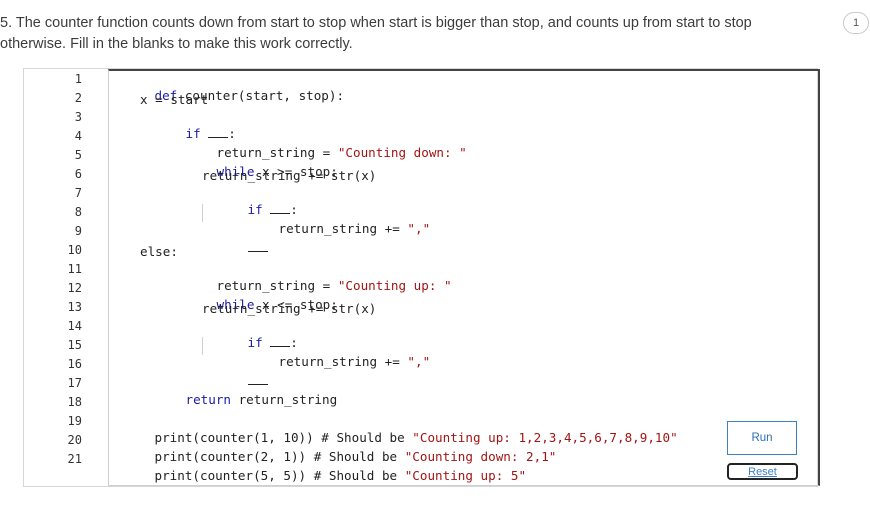 The image size is (870, 526). What do you see at coordinates (74, 269) in the screenshot?
I see `line-number: 11` at bounding box center [74, 269].